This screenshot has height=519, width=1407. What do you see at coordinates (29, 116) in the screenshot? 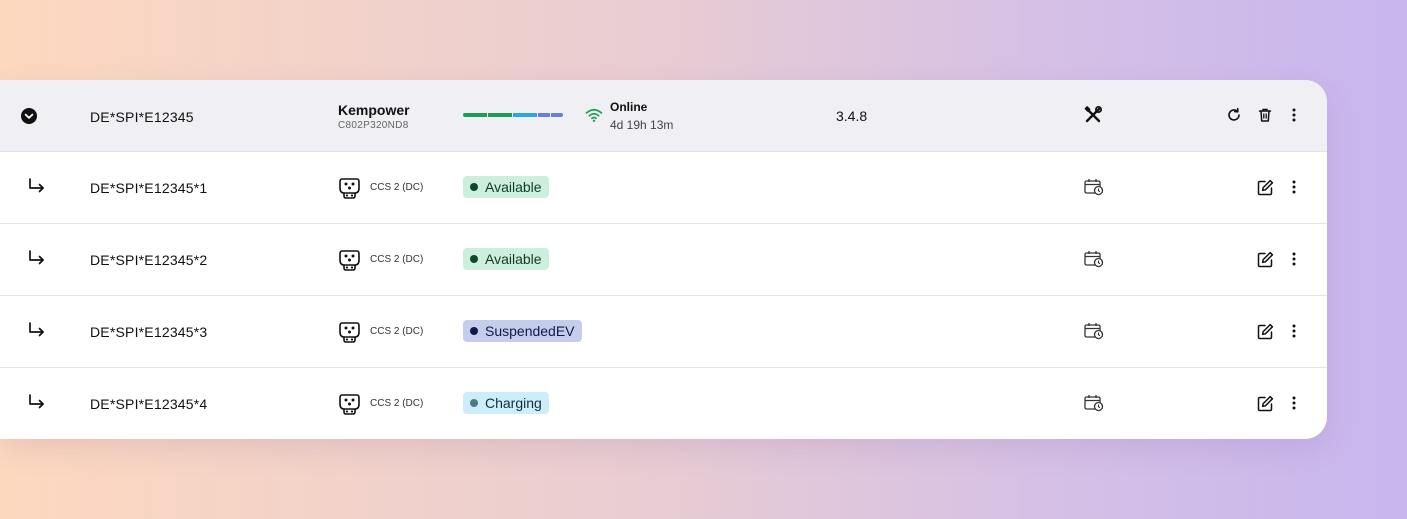
I see `collapse-chevron-icon` at bounding box center [29, 116].